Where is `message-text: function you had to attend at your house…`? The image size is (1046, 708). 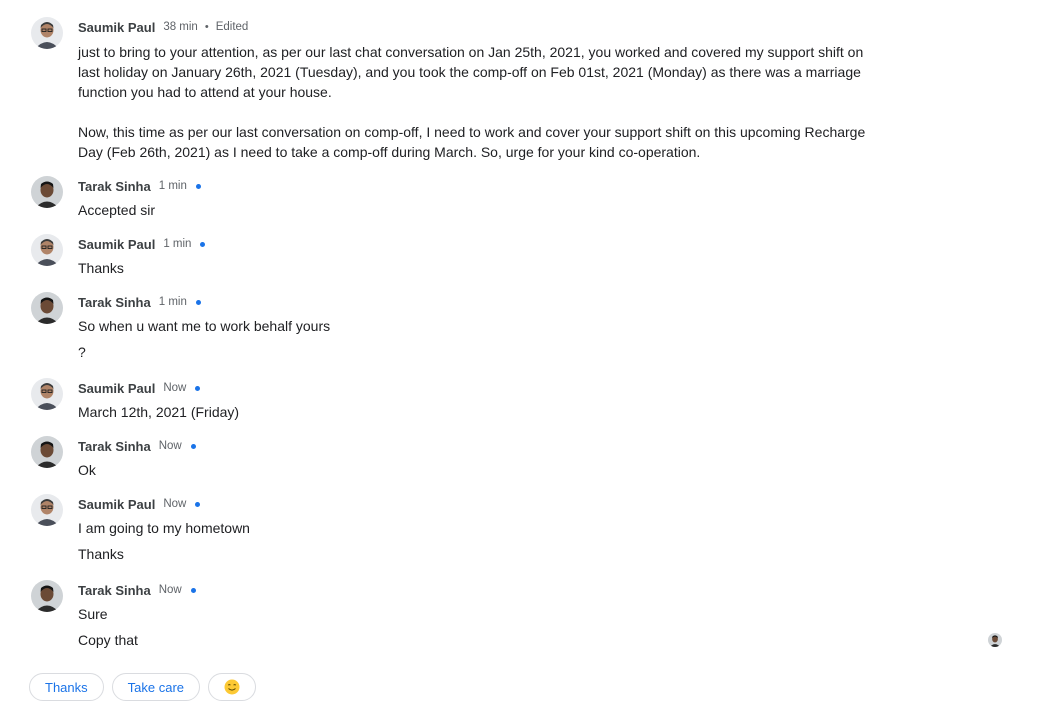
message-text: function you had to attend at your house… is located at coordinates (205, 92).